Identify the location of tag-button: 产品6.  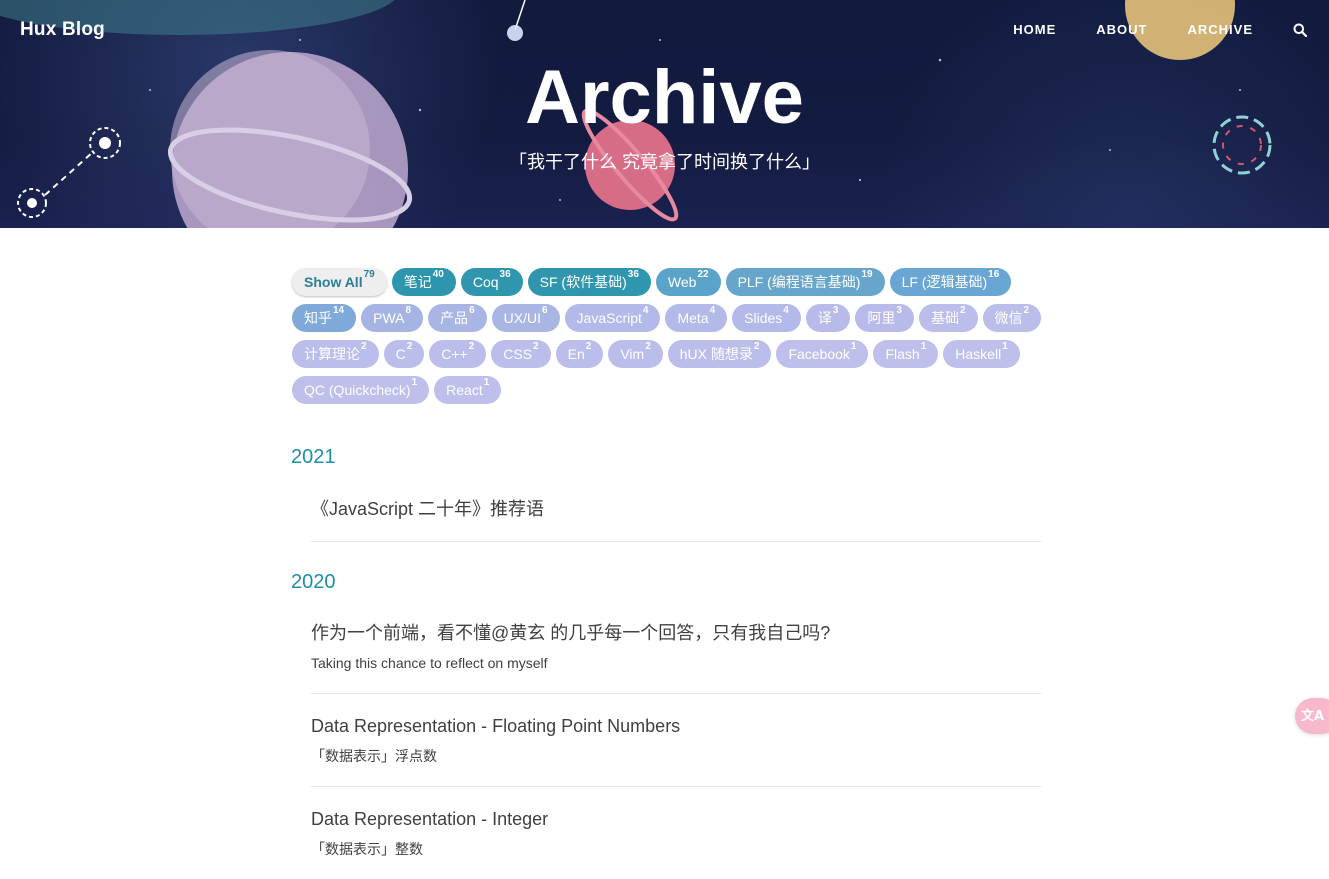
(457, 318).